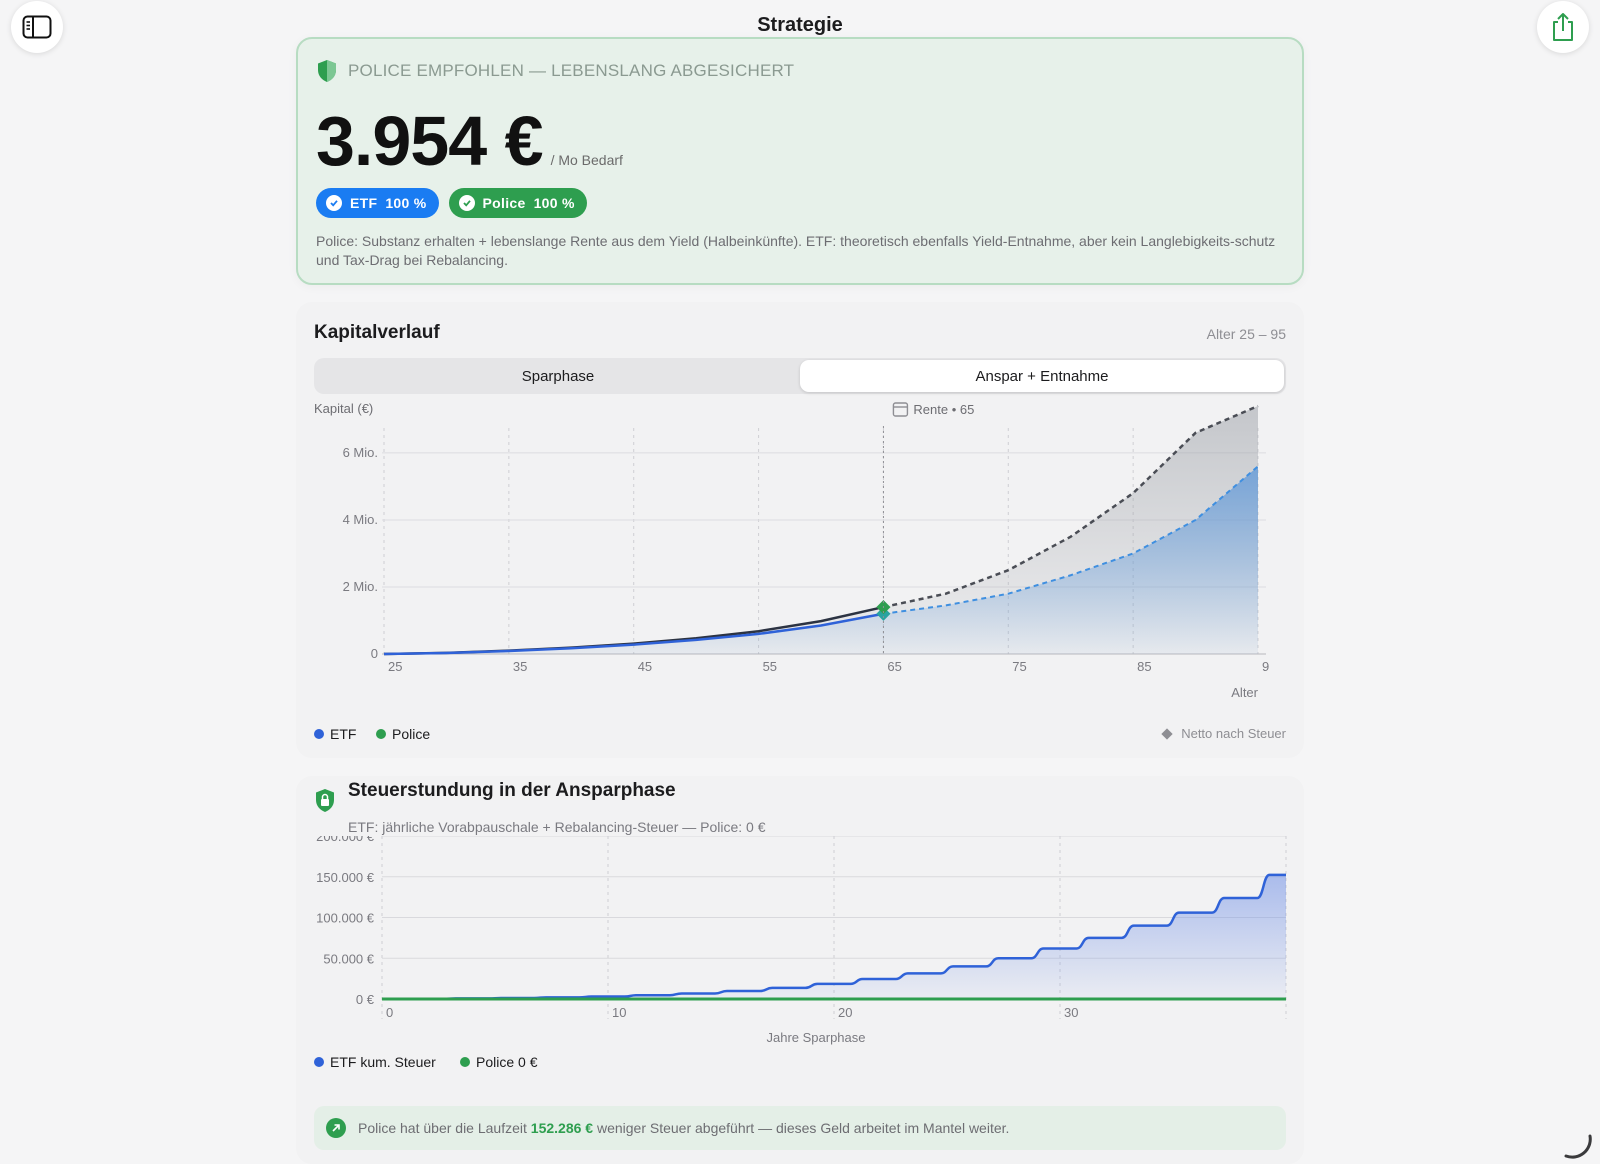 The height and width of the screenshot is (1164, 1600). I want to click on y-tick-label: 100.000 €, so click(345, 918).